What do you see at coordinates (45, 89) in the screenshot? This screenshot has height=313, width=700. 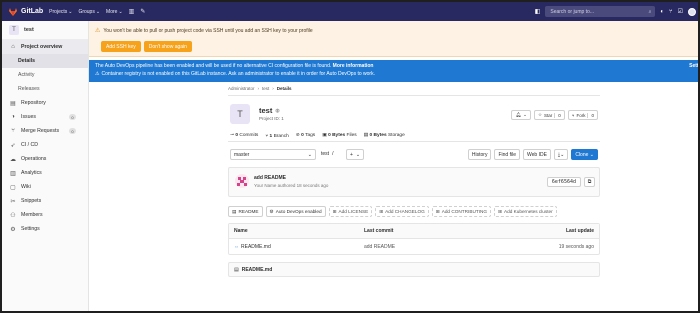 I see `sidebar-sub-releases: Releases` at bounding box center [45, 89].